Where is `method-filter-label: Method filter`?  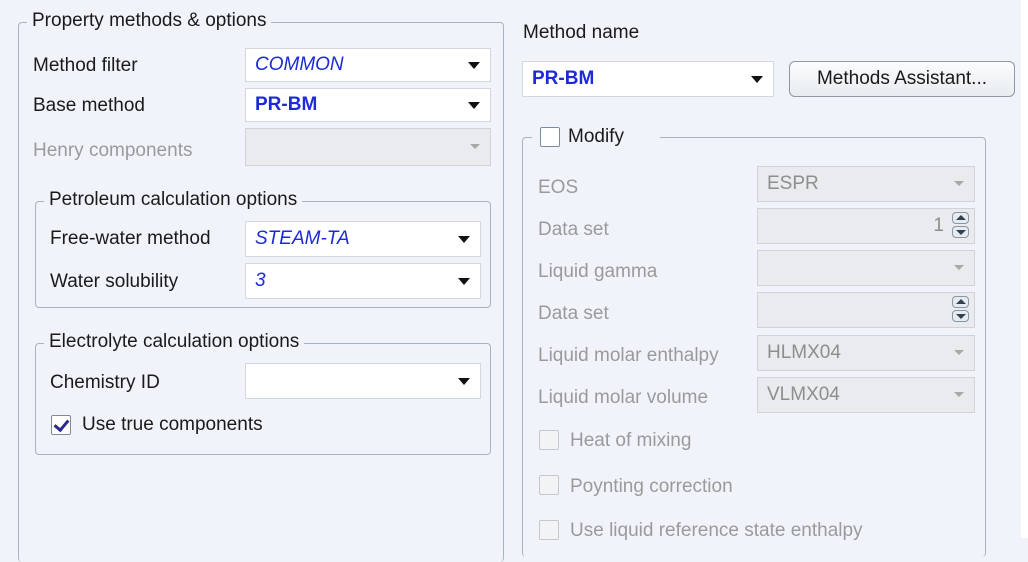
method-filter-label: Method filter is located at coordinates (85, 65).